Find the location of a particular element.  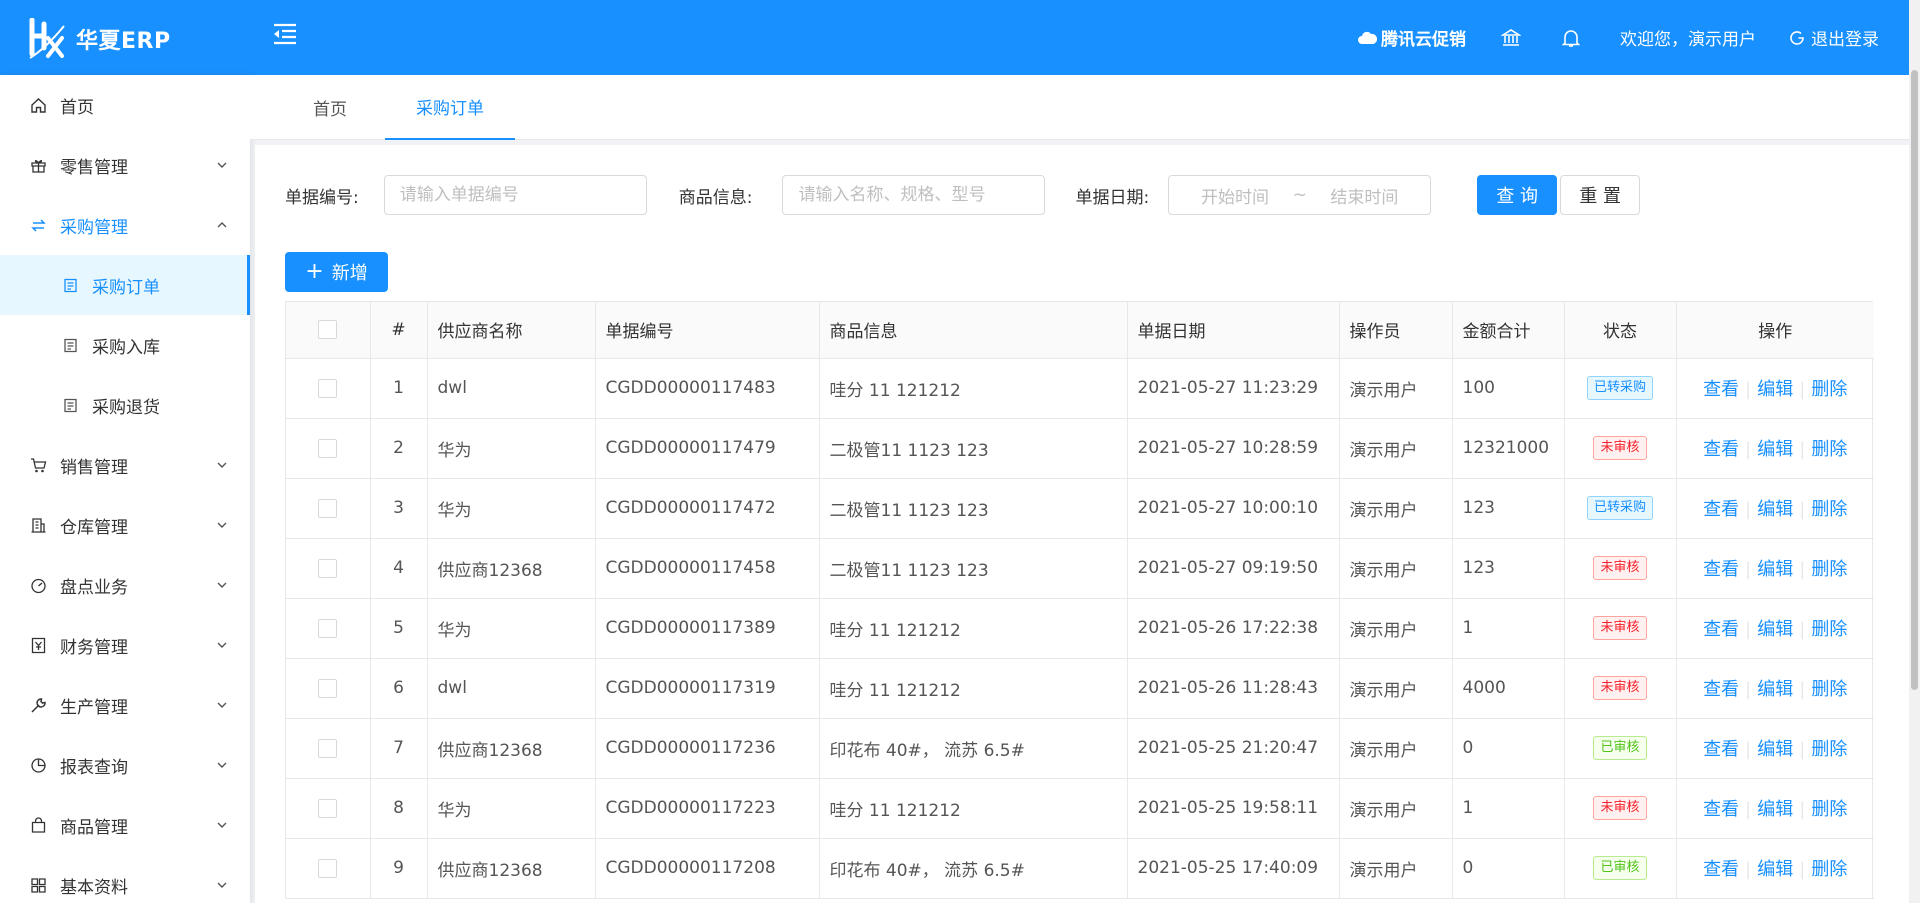

date-range-picker: 开始时间 ~ 结束时间 is located at coordinates (1300, 195).